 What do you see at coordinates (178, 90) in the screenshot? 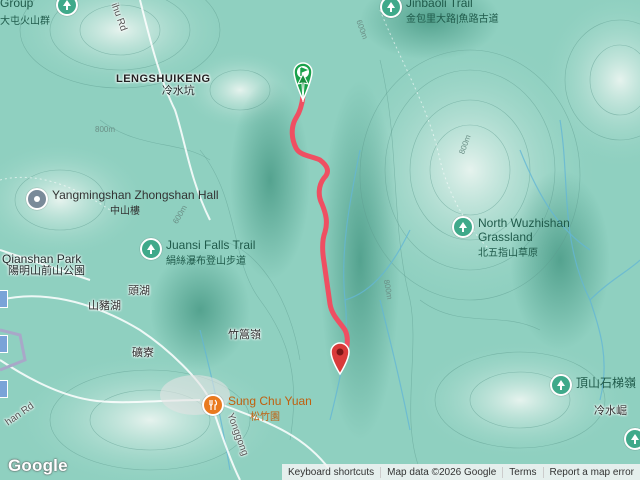
I see `place-label-zh: 冷水坑` at bounding box center [178, 90].